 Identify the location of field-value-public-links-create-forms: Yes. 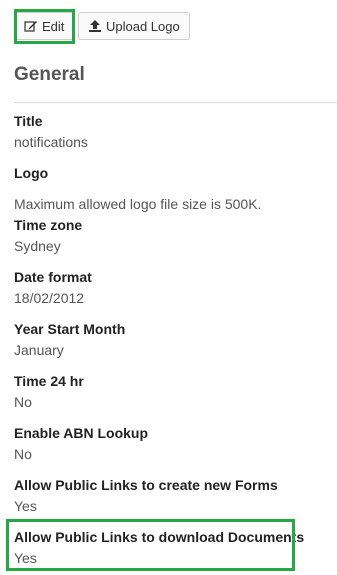
(25, 506).